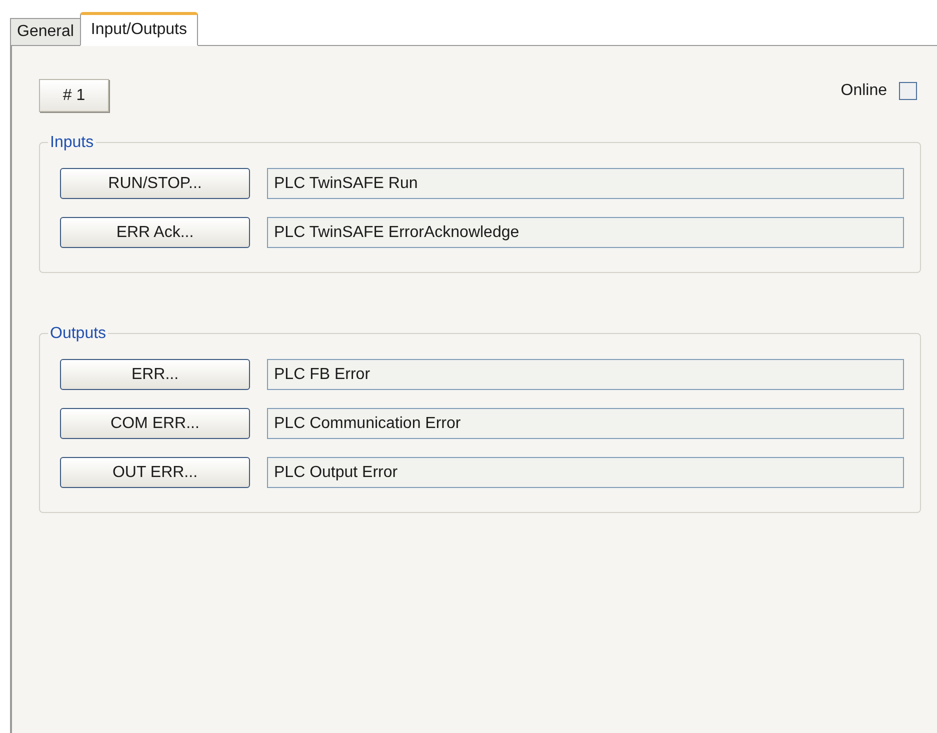 This screenshot has height=733, width=937. Describe the element at coordinates (585, 232) in the screenshot. I see `variable-field: PLC TwinSAFE ErrorAcknowledge` at that location.